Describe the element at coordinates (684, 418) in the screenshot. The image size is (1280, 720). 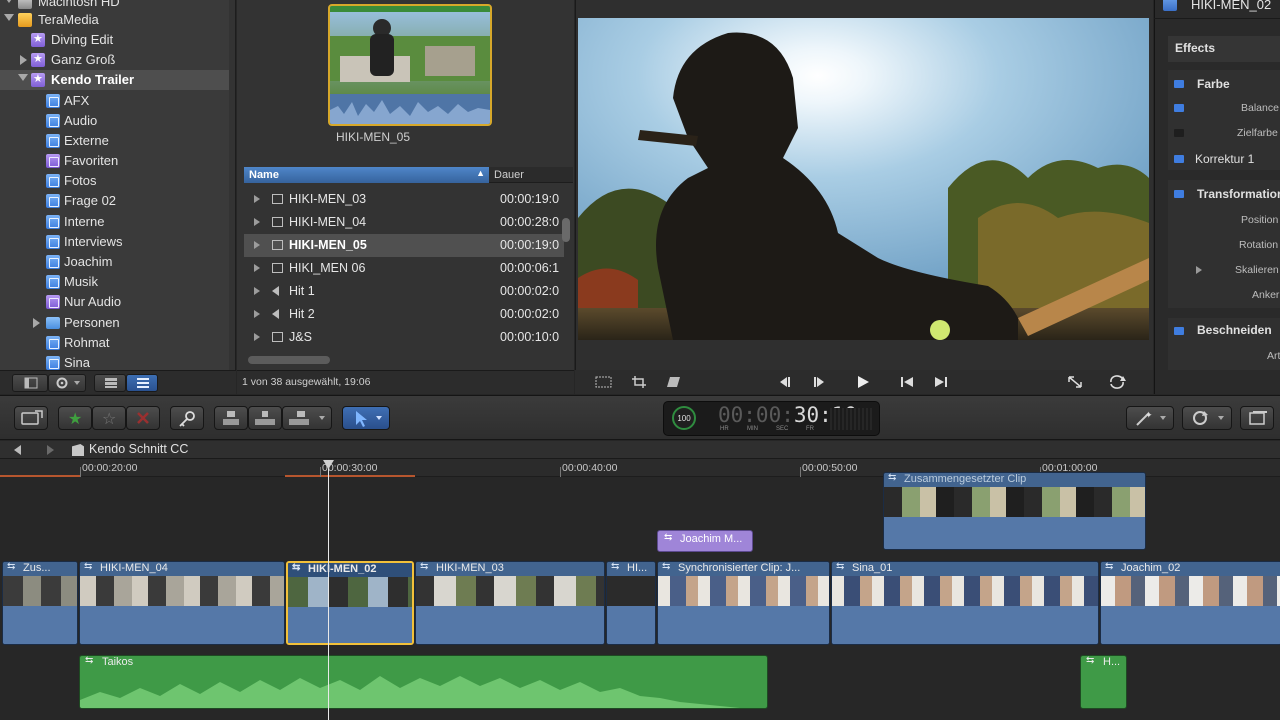
I see `background-tasks-indicator: 100` at that location.